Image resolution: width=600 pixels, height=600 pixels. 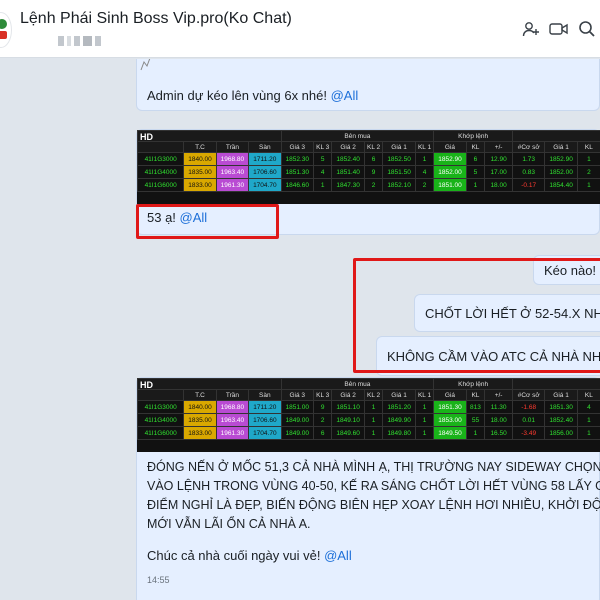 What do you see at coordinates (475, 407) in the screenshot?
I see `table-cell: 813` at bounding box center [475, 407].